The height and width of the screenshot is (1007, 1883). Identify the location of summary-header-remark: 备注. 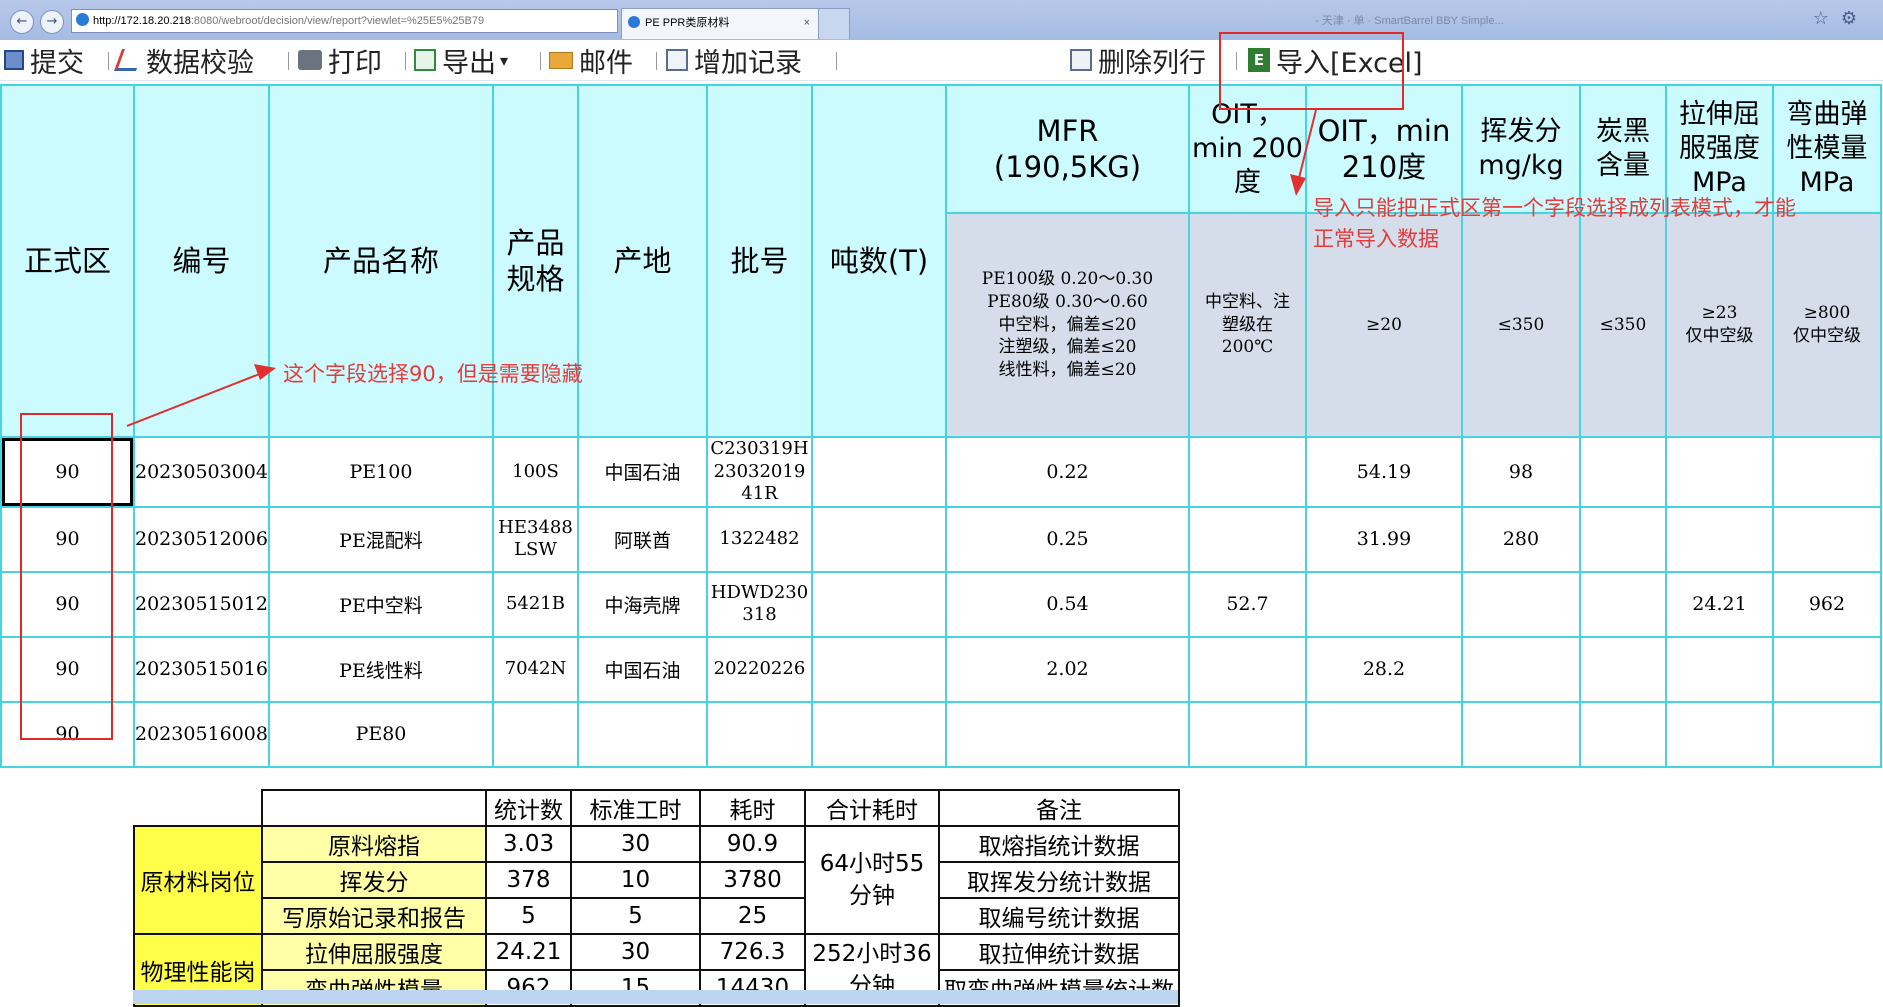
(1059, 808).